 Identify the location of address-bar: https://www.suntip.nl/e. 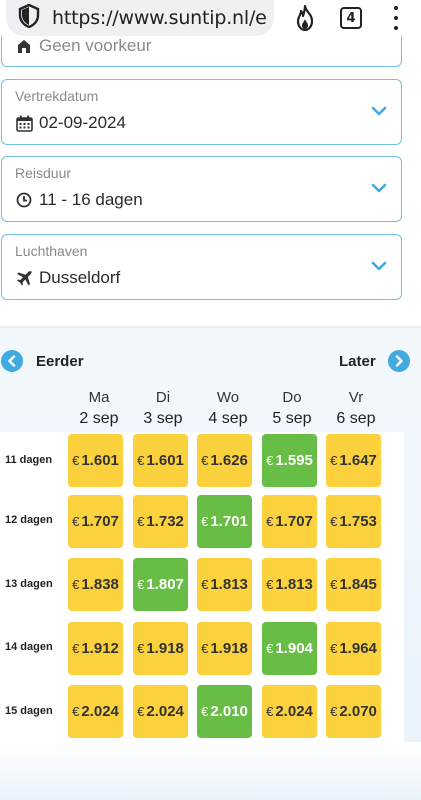
(140, 18).